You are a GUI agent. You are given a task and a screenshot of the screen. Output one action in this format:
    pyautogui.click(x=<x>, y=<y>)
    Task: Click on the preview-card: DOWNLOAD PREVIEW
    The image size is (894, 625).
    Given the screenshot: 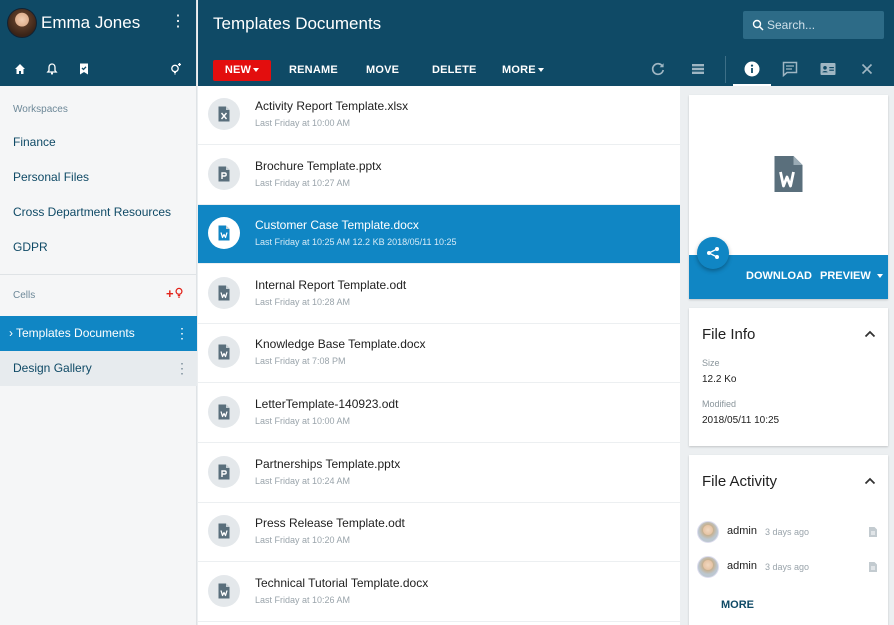 What is the action you would take?
    pyautogui.click(x=788, y=197)
    